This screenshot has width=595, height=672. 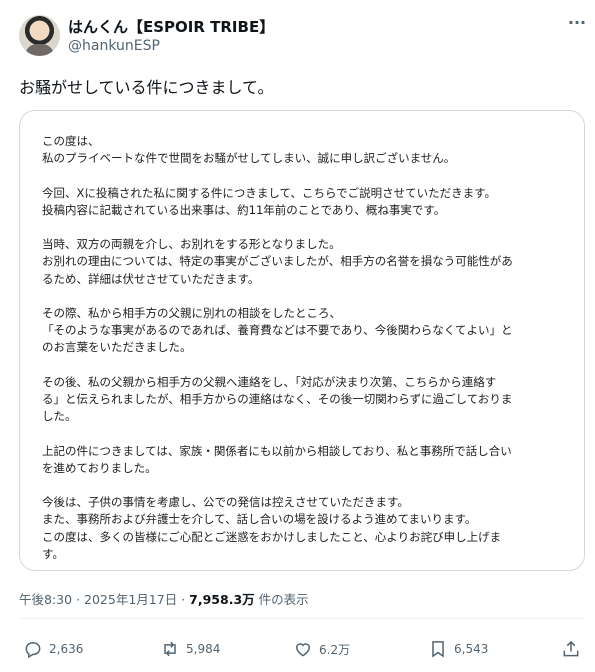 I want to click on avatar, so click(x=39, y=35).